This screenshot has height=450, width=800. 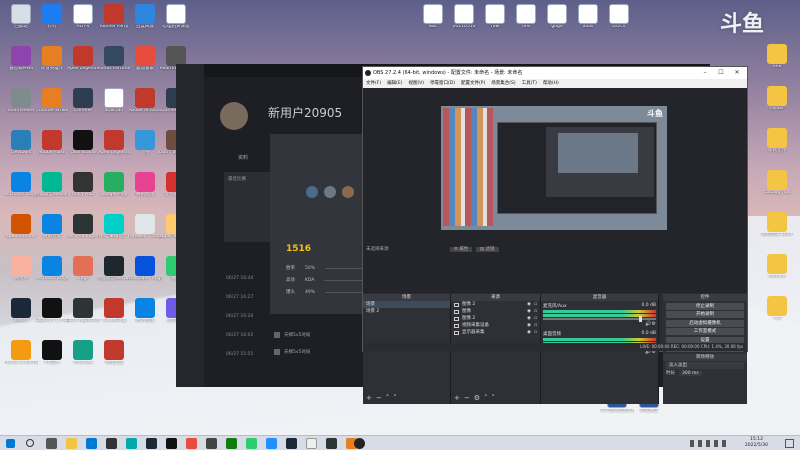 What do you see at coordinates (705, 365) in the screenshot?
I see `transition-select: 淡入淡出` at bounding box center [705, 365].